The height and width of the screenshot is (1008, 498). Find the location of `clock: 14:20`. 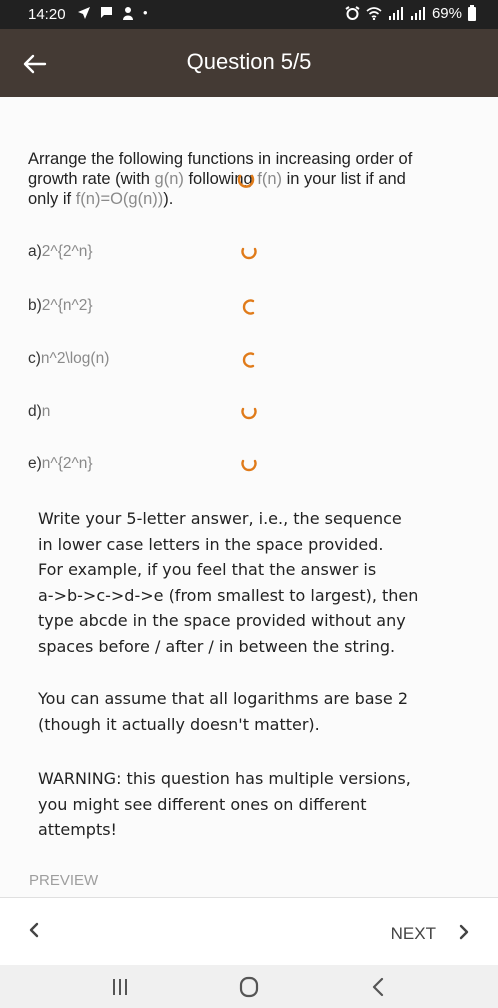

clock: 14:20 is located at coordinates (47, 14).